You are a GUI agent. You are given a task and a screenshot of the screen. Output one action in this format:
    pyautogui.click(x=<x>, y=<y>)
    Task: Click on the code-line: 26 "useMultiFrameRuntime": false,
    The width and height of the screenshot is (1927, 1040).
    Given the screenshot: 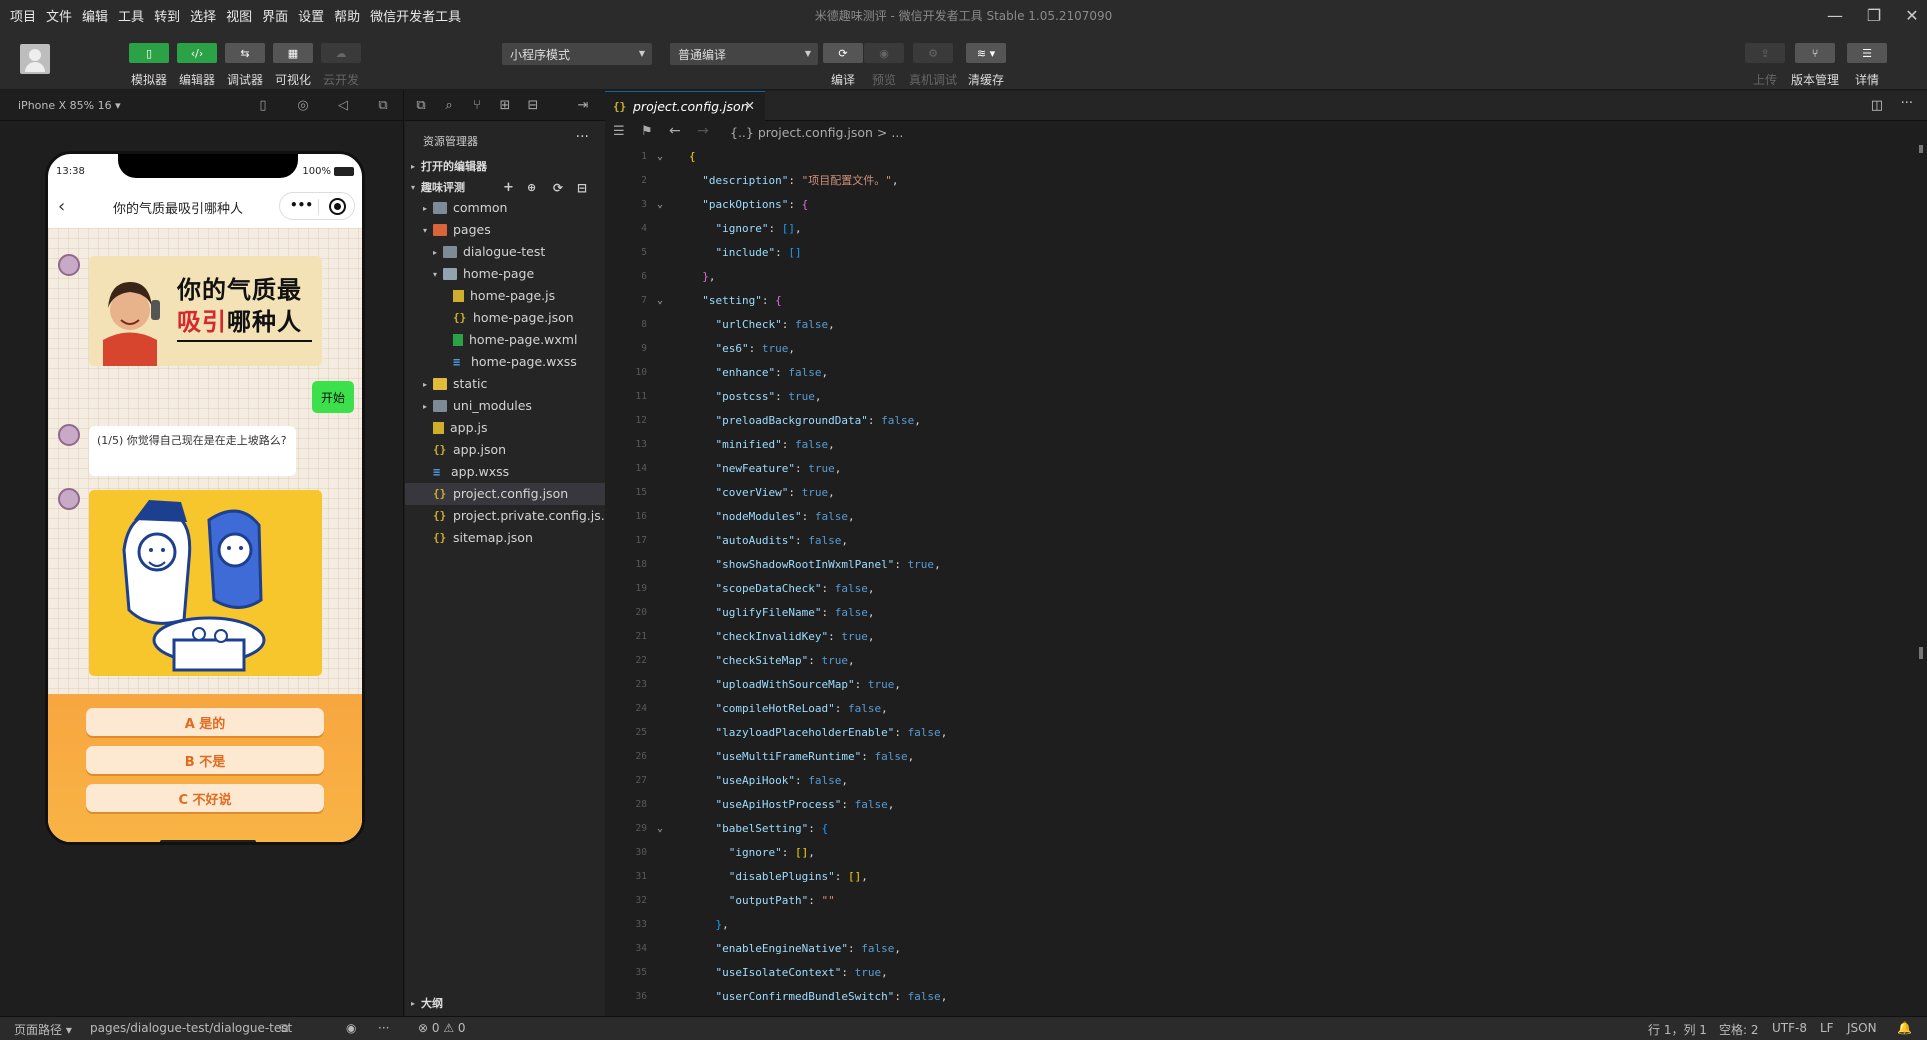 What is the action you would take?
    pyautogui.click(x=1255, y=757)
    